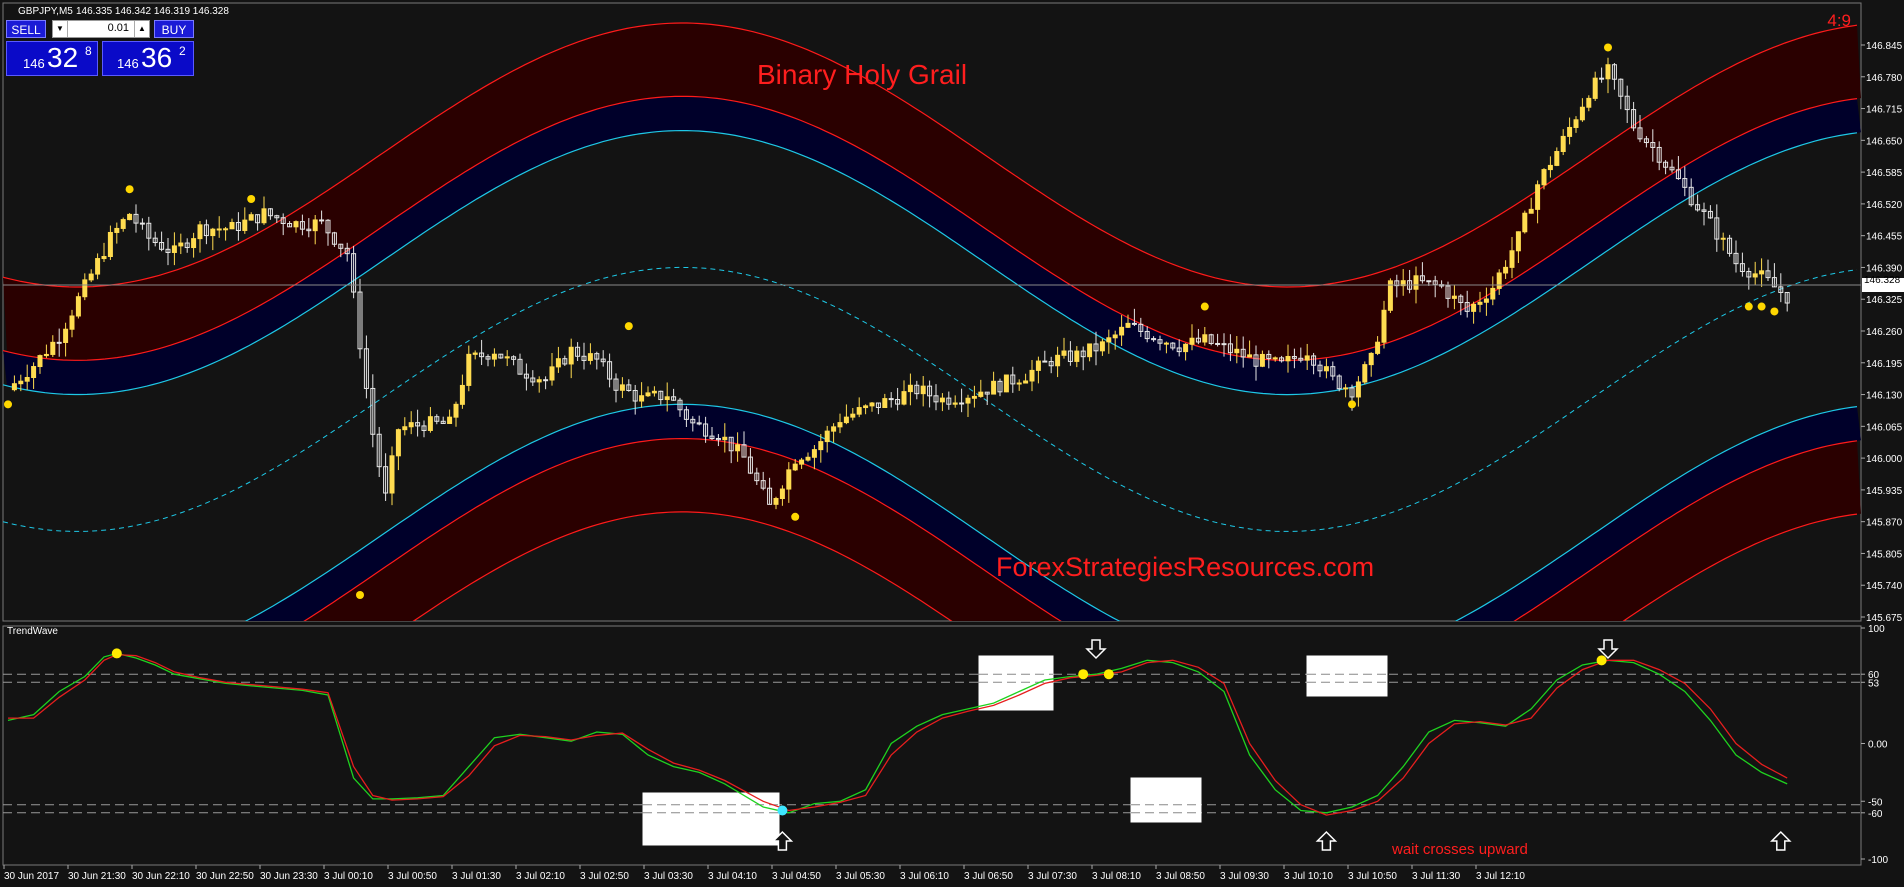 Image resolution: width=1904 pixels, height=887 pixels. Describe the element at coordinates (1884, 332) in the screenshot. I see `price-tick-label: 146.260` at that location.